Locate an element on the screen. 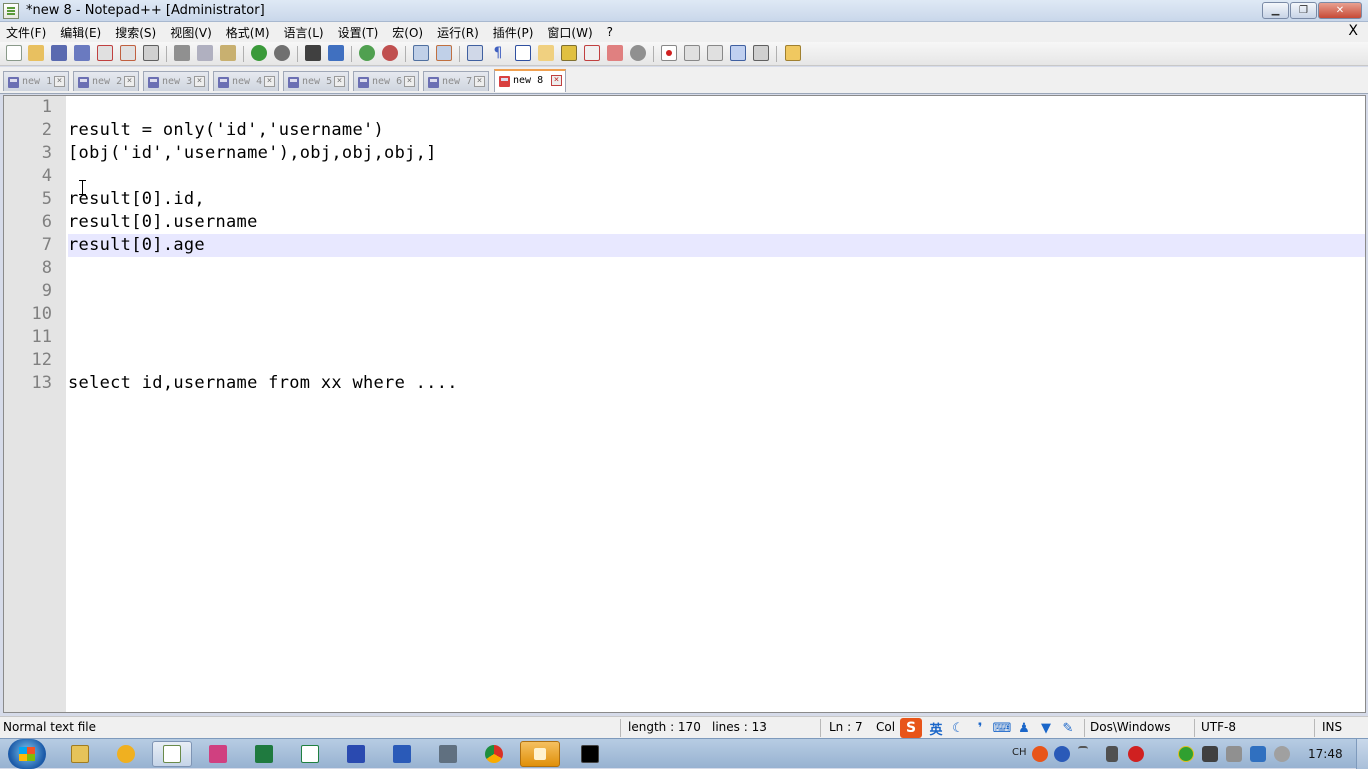 The height and width of the screenshot is (769, 1368). close-all-icon is located at coordinates (128, 53).